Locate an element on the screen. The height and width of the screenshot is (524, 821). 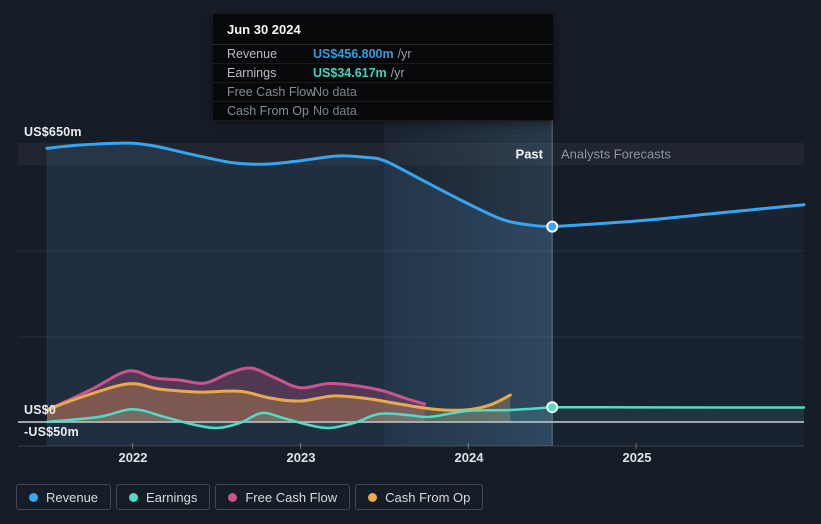
tooltip-row-revenue: Revenue US$456.800m/yr is located at coordinates (383, 54).